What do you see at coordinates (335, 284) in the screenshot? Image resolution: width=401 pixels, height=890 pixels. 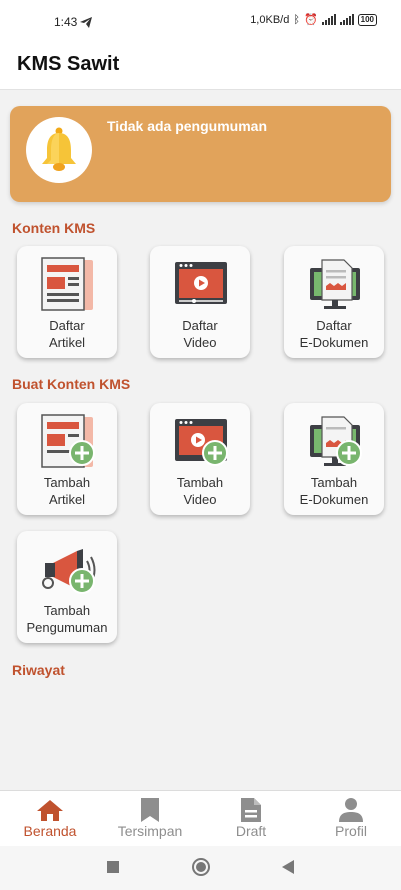 I see `document-icon` at bounding box center [335, 284].